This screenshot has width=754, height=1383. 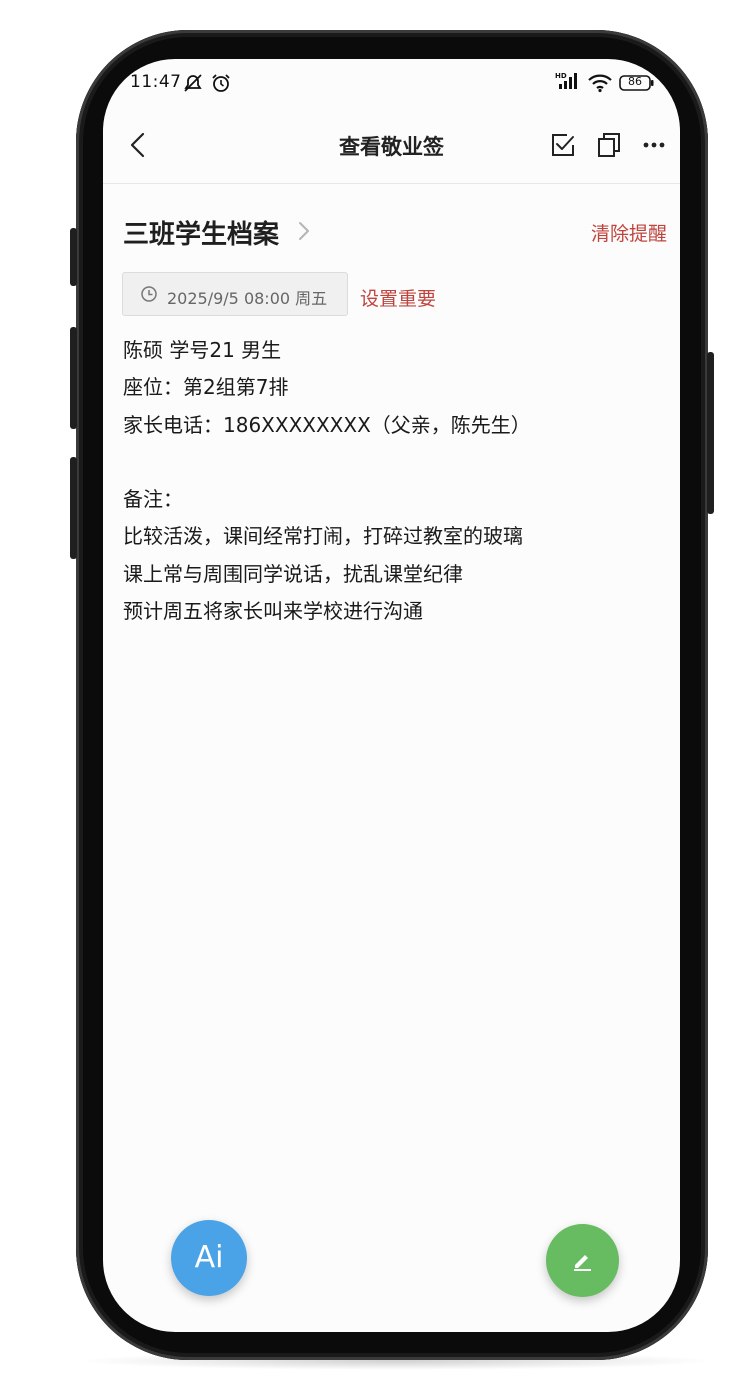 I want to click on ai-button-label: Ai, so click(x=209, y=1257).